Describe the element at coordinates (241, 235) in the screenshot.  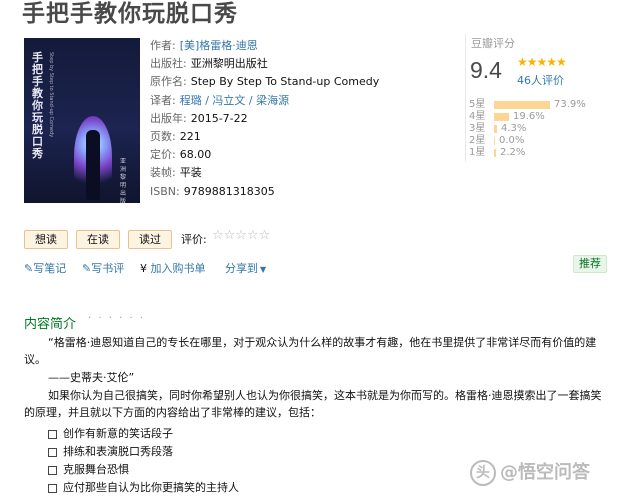
I see `rate-stars-input: ☆☆☆☆☆` at that location.